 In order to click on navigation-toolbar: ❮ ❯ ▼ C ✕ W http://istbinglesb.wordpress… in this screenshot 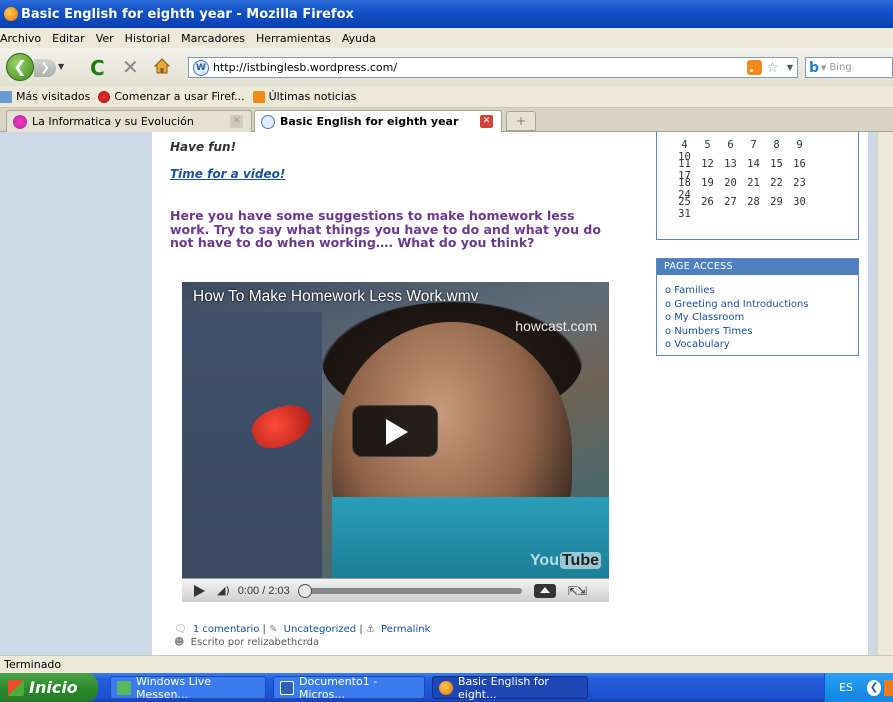, I will do `click(446, 67)`.